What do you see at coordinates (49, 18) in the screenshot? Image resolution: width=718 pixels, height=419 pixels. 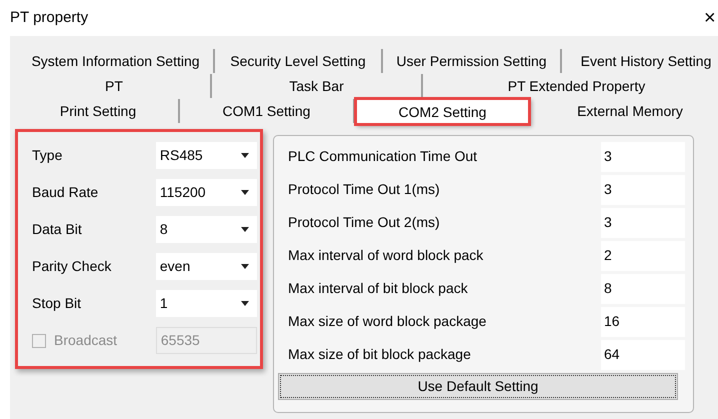 I see `window-title: PT property` at bounding box center [49, 18].